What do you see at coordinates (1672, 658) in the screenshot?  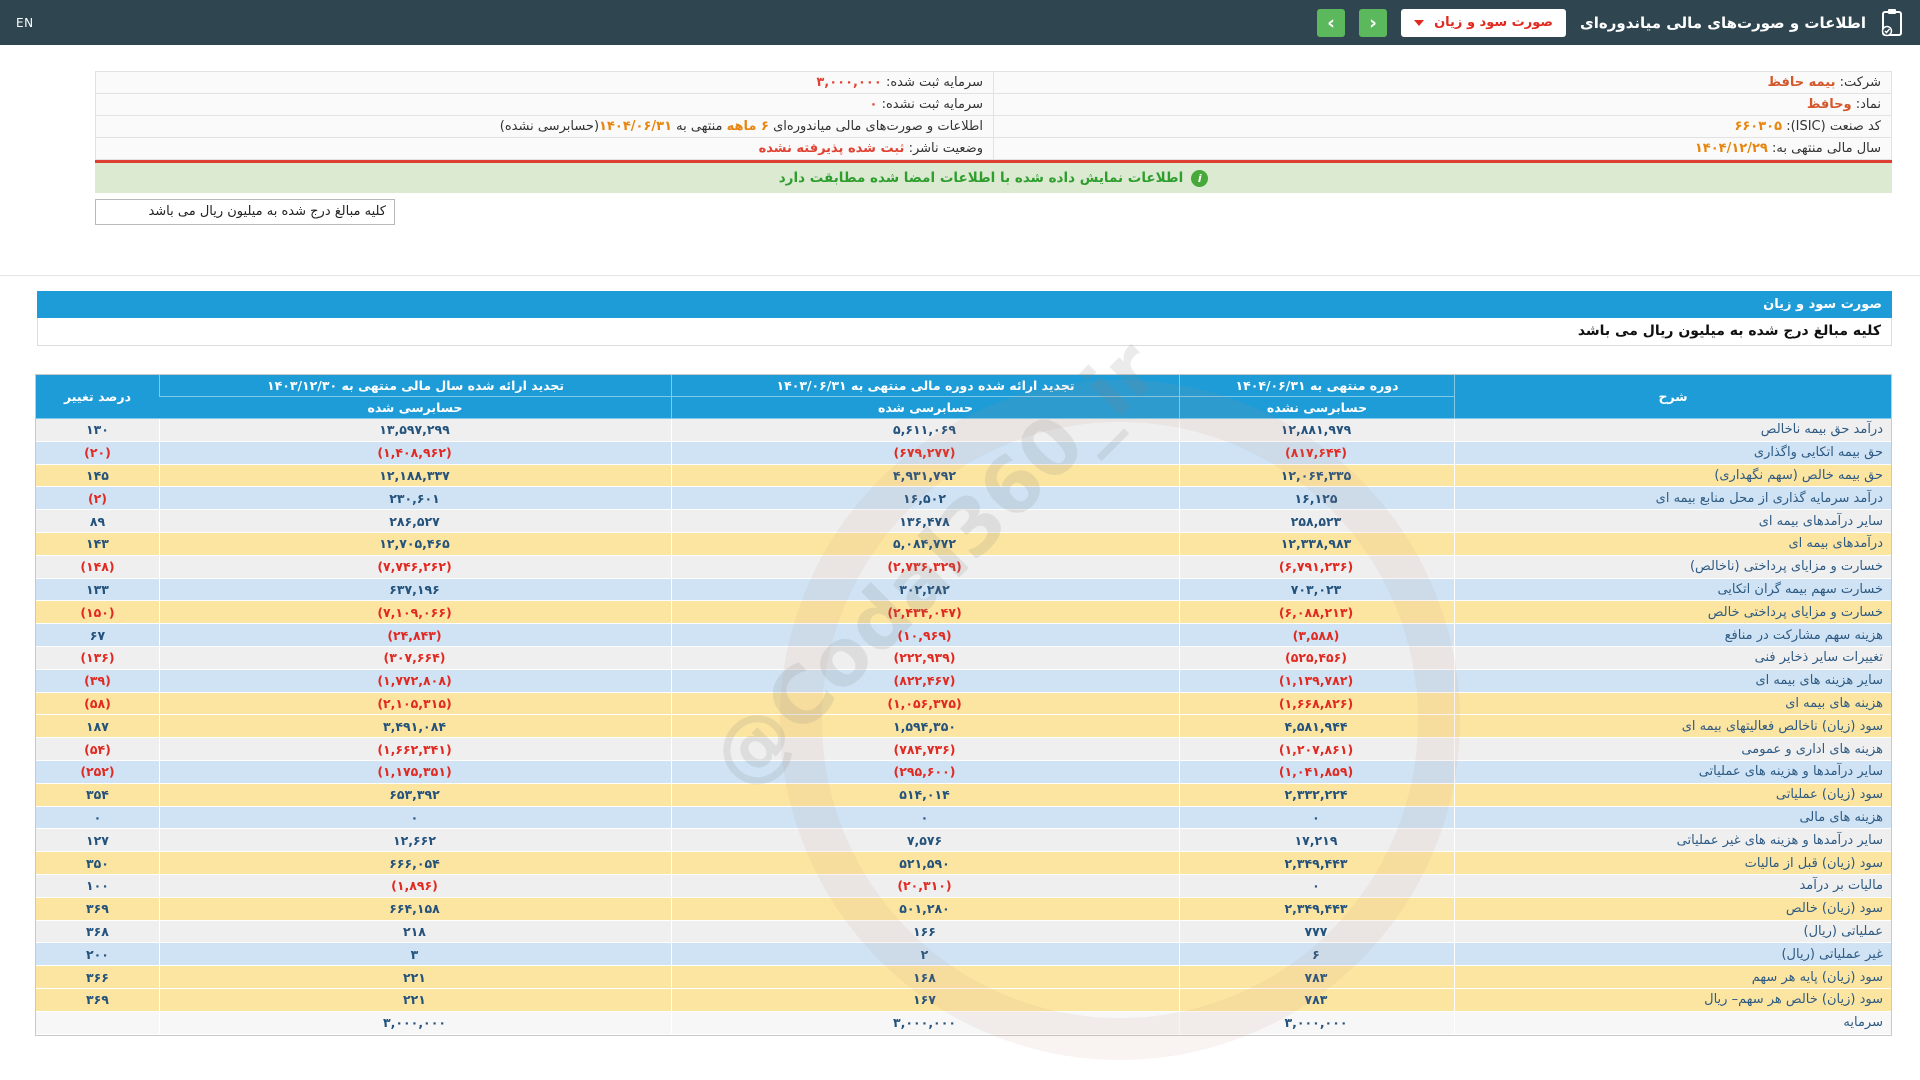 I see `row-label: تغییرات سایر ذخایر فنی` at bounding box center [1672, 658].